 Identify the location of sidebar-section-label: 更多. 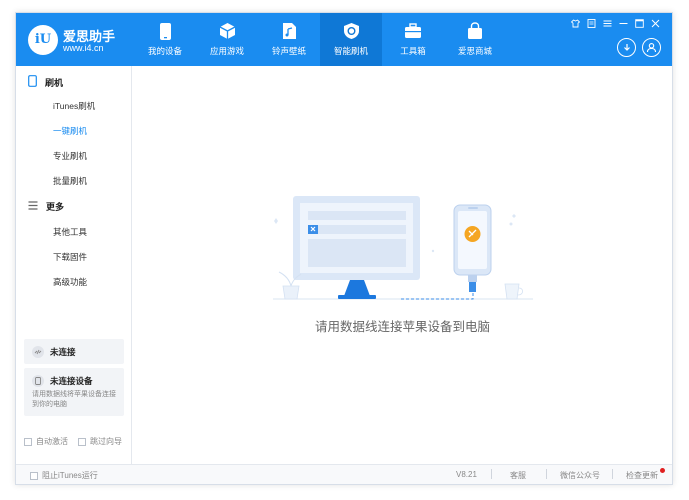
(55, 207).